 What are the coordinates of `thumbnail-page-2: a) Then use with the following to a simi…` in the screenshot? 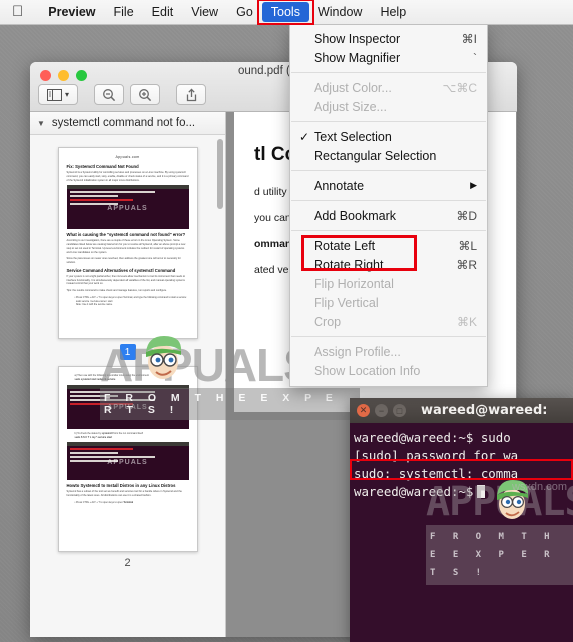 It's located at (127, 467).